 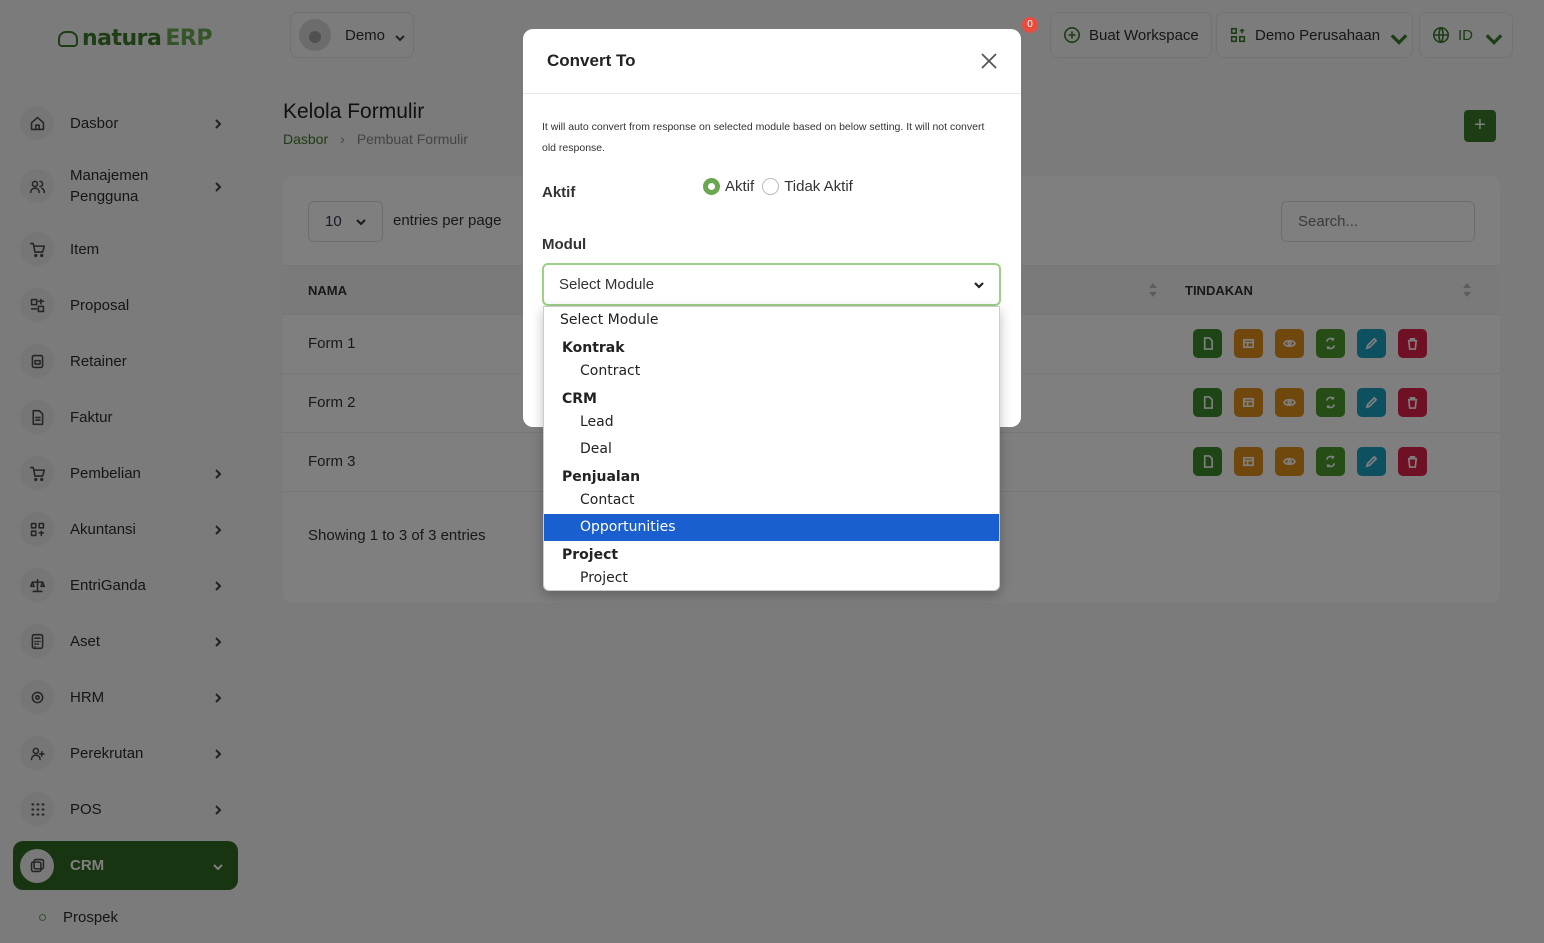 What do you see at coordinates (591, 60) in the screenshot?
I see `modal-title: Convert To` at bounding box center [591, 60].